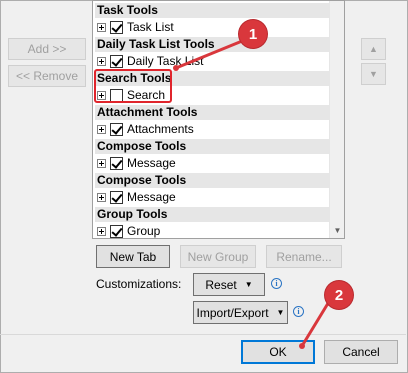  I want to click on callout-badge-one: 1, so click(253, 34).